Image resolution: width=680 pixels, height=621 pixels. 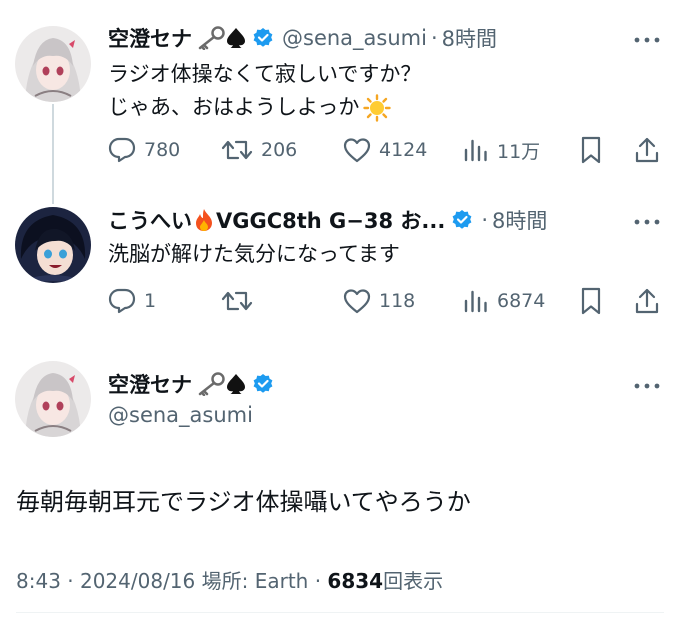 I want to click on tweet-text: 洗脳が解けた気分になってます, so click(x=254, y=254).